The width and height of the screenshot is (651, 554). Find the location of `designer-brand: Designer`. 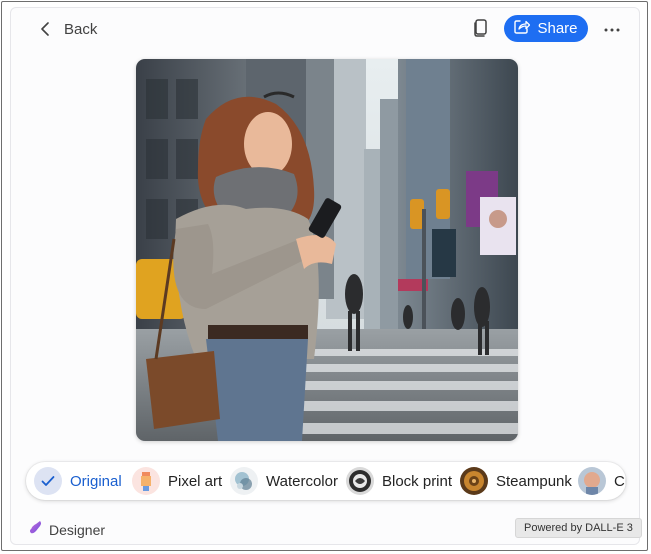

designer-brand: Designer is located at coordinates (66, 529).